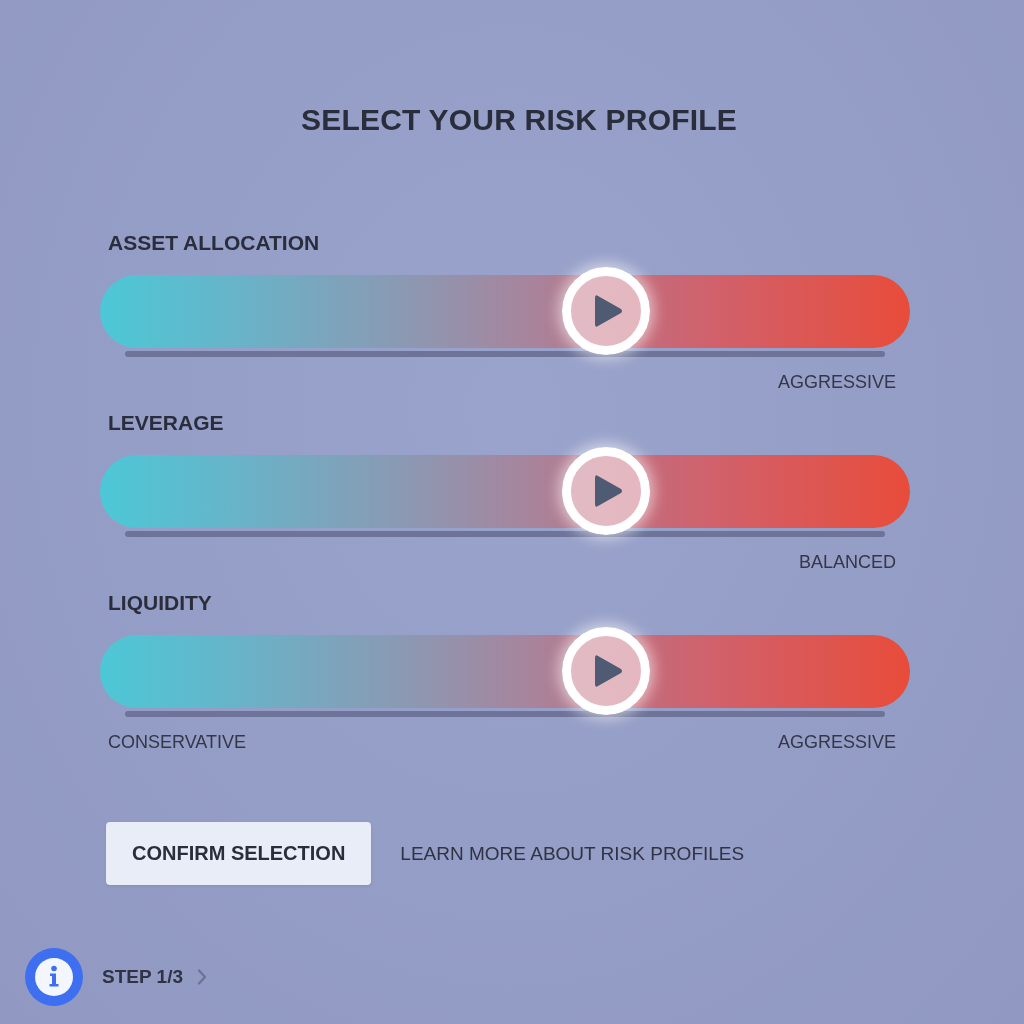 The image size is (1024, 1024). What do you see at coordinates (847, 562) in the screenshot?
I see `scale-label: BALANCED` at bounding box center [847, 562].